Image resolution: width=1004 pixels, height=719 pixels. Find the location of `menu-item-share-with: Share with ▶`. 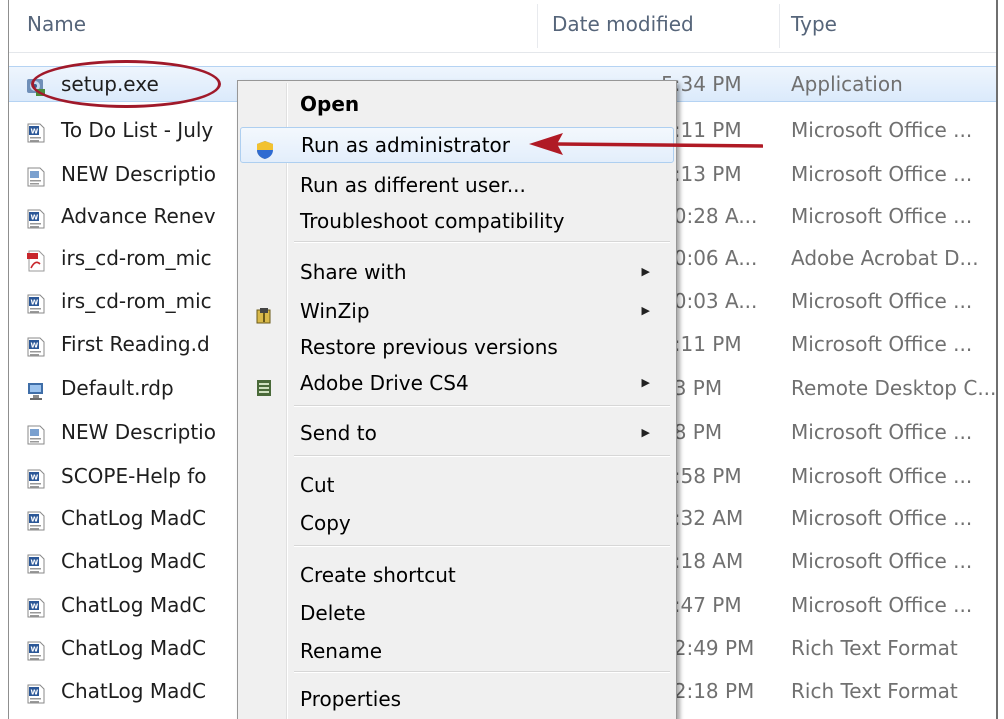

menu-item-share-with: Share with ▶ is located at coordinates (457, 272).